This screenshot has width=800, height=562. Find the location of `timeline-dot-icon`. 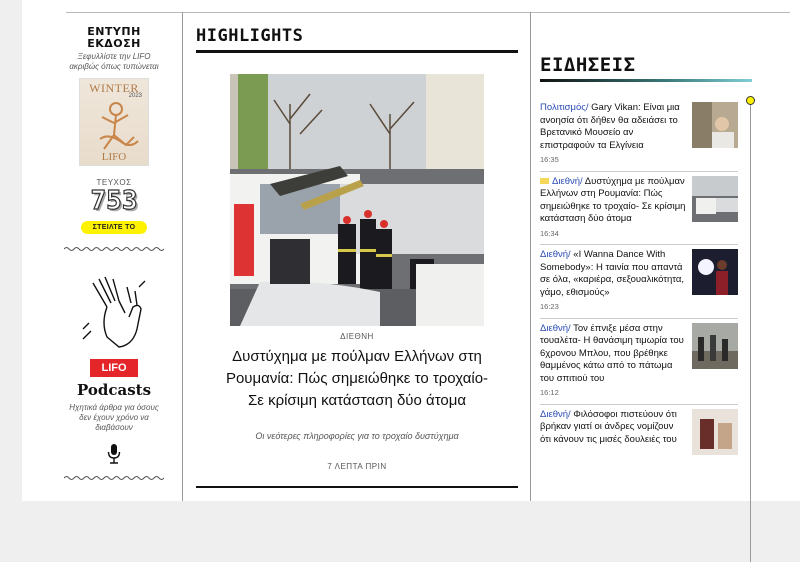

timeline-dot-icon is located at coordinates (750, 100).